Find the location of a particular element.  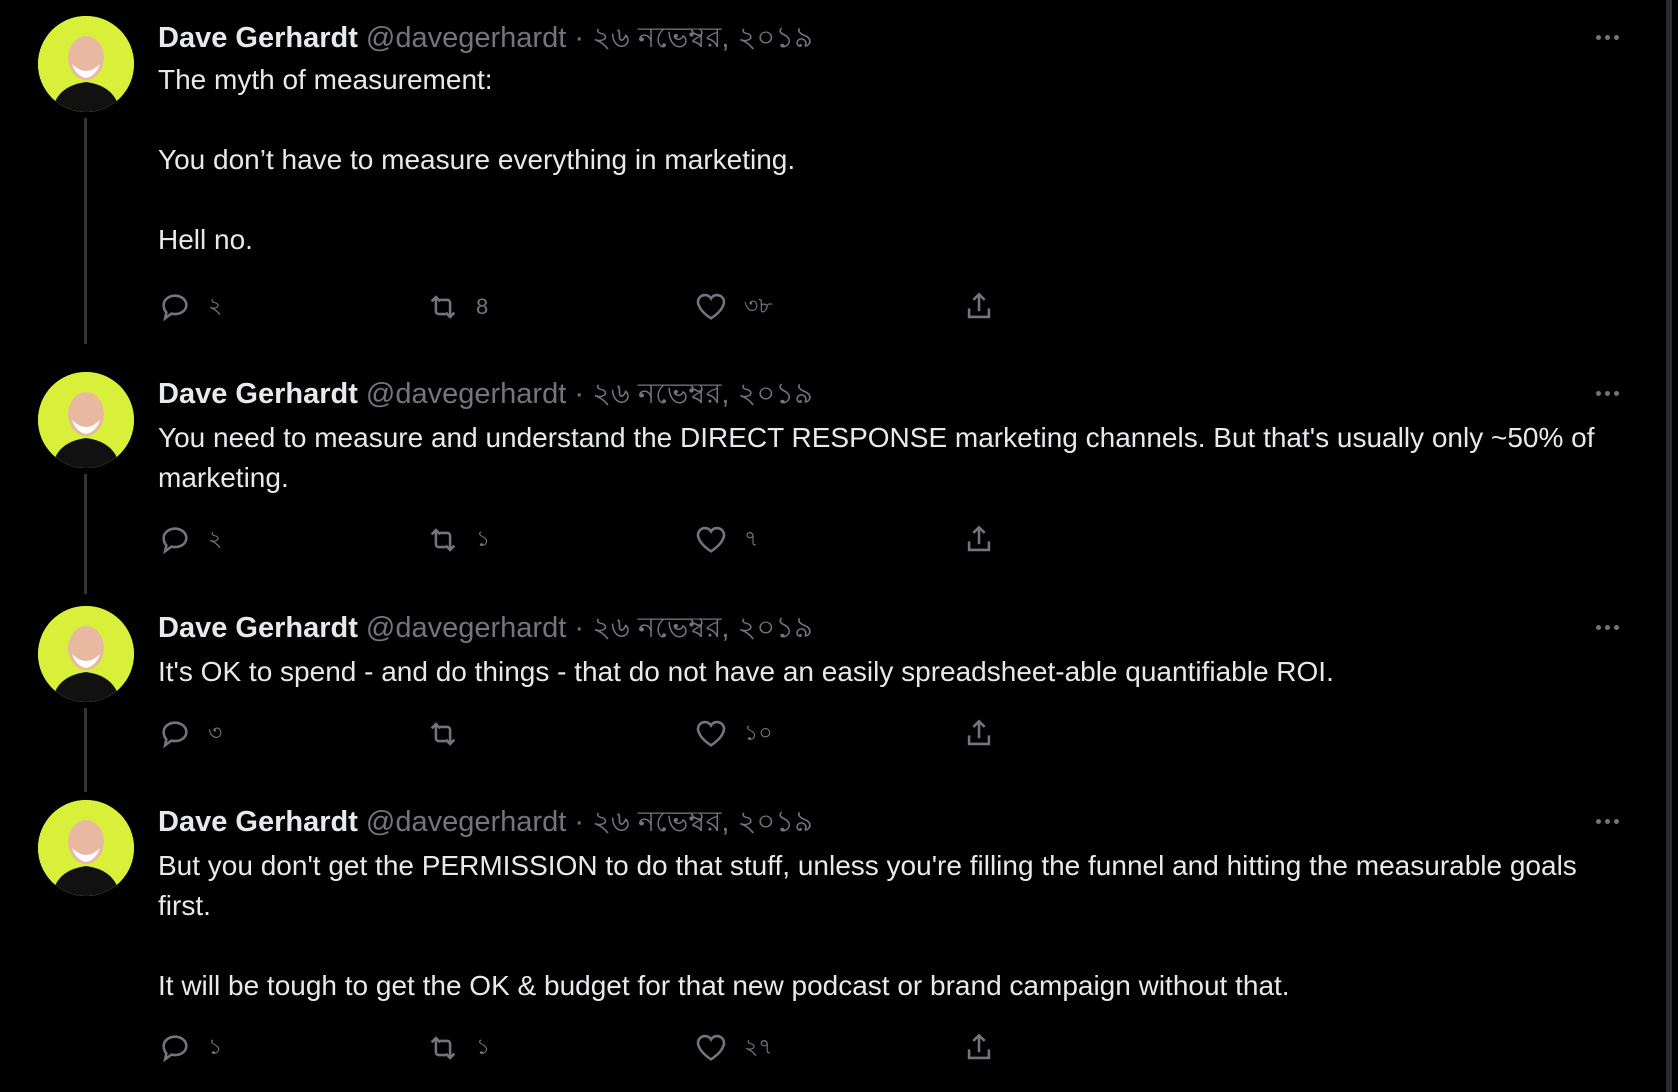

reply-button: ৩ is located at coordinates (190, 734).